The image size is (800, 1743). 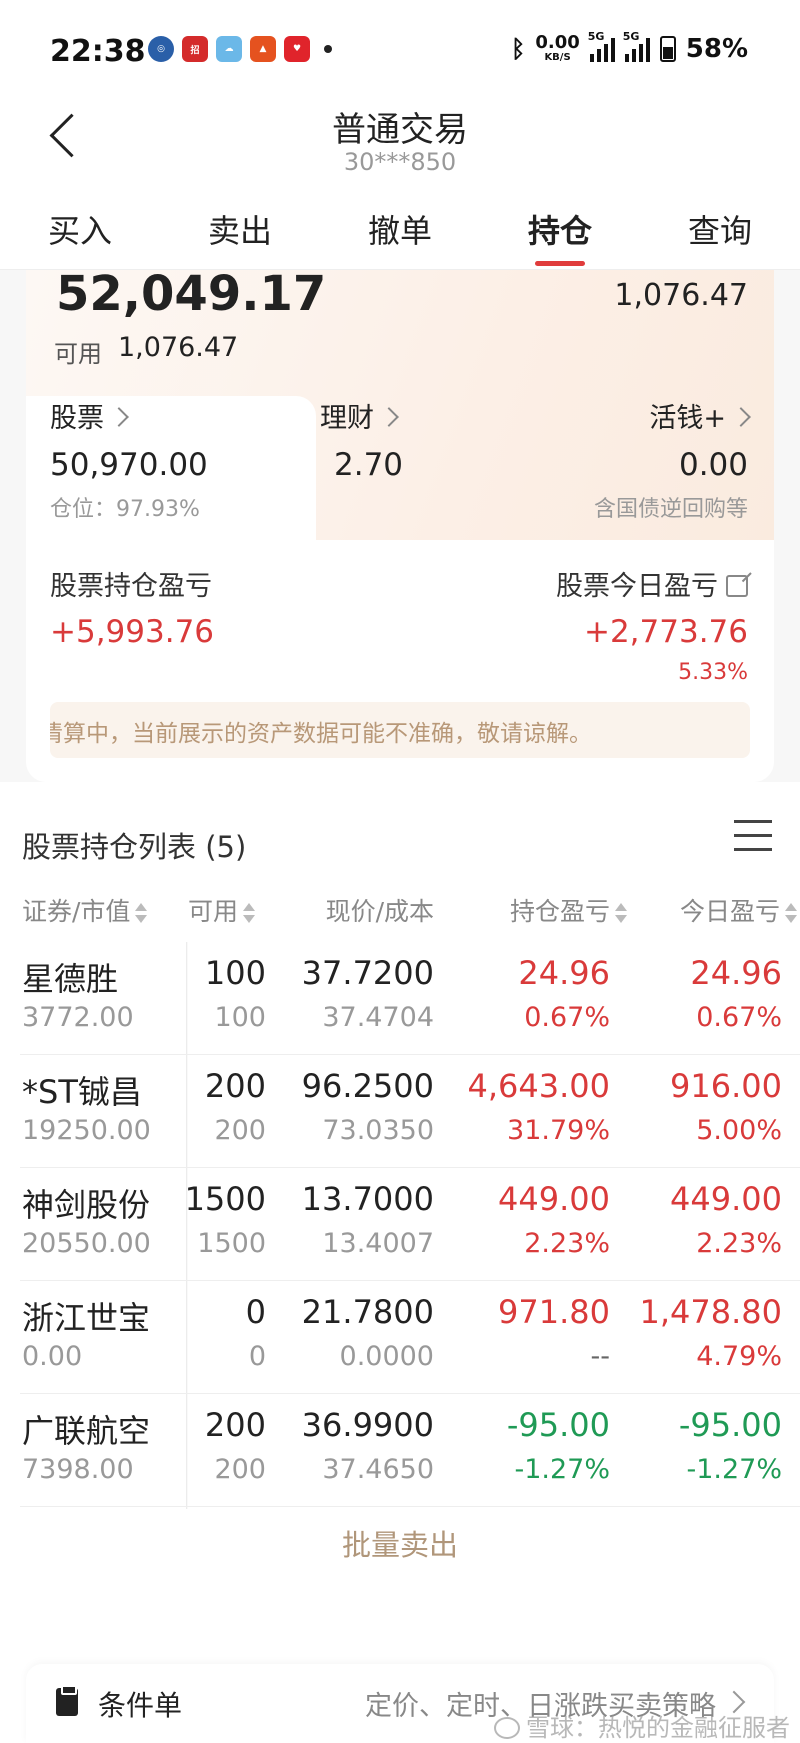 I want to click on stock-name: 神剑股份, so click(x=86, y=1205).